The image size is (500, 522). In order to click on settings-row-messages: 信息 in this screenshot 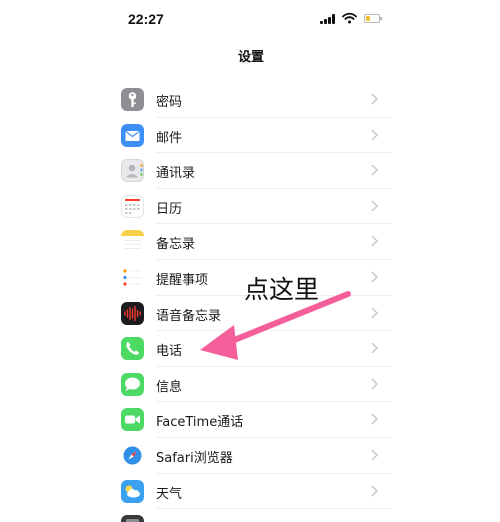, I will do `click(251, 385)`.